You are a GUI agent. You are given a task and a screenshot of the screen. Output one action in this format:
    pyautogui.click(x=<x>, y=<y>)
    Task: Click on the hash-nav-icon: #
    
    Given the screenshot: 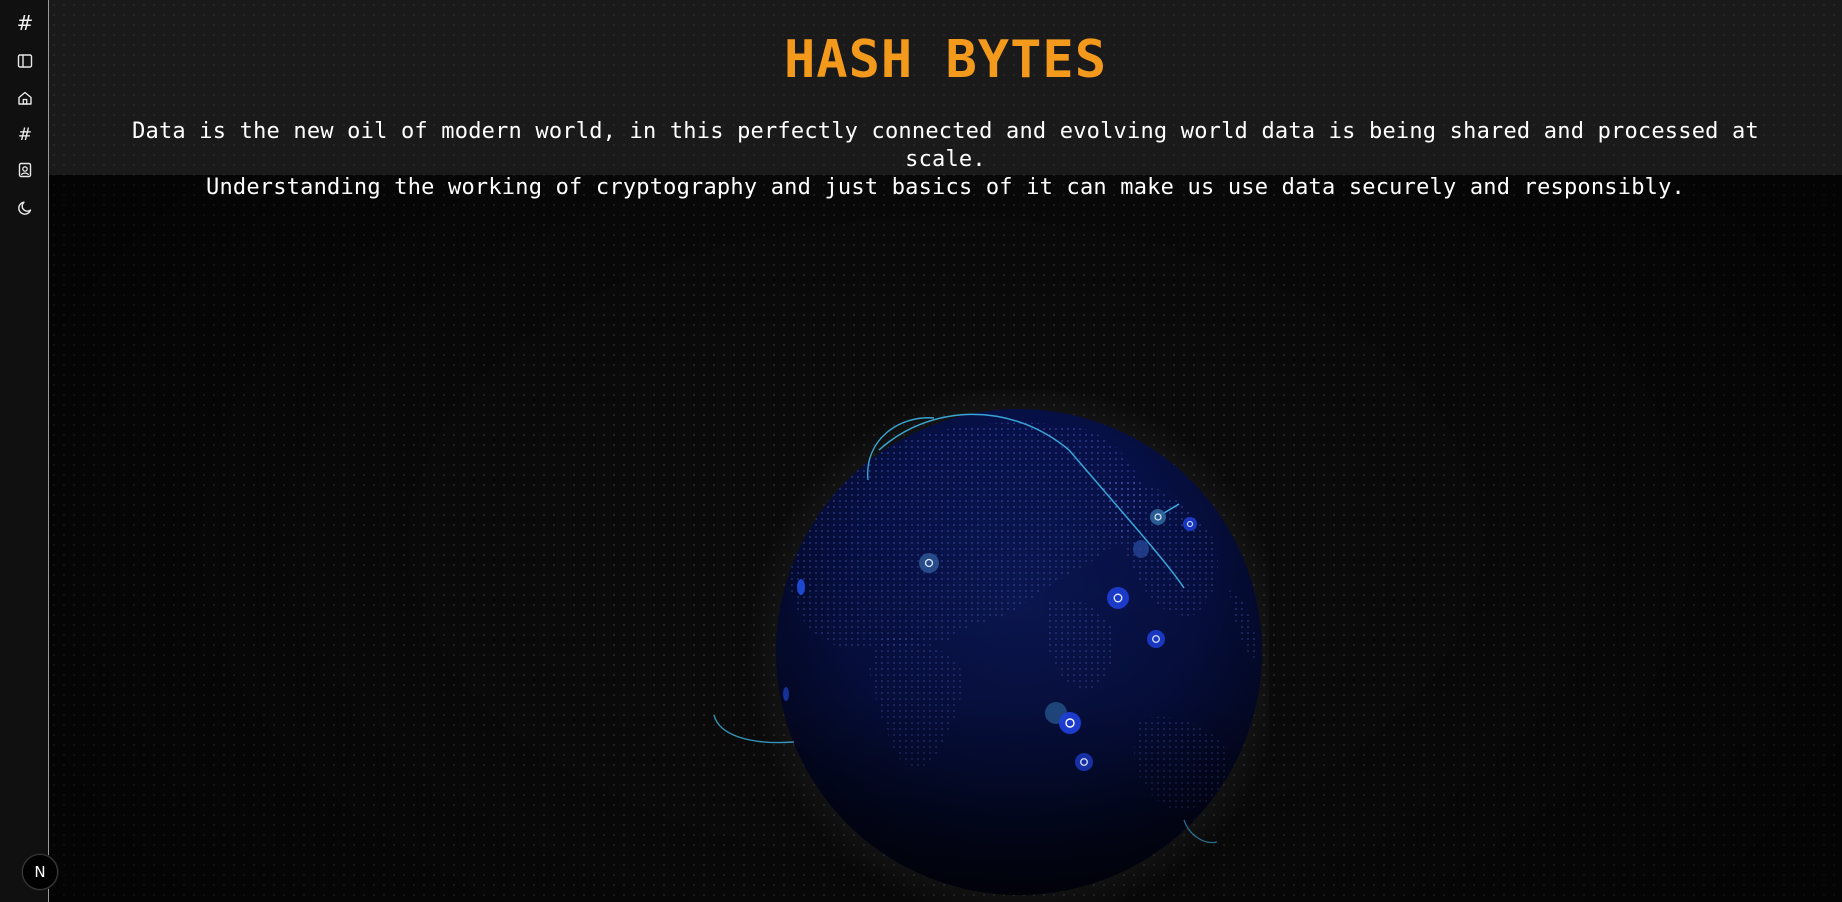 What is the action you would take?
    pyautogui.click(x=25, y=135)
    